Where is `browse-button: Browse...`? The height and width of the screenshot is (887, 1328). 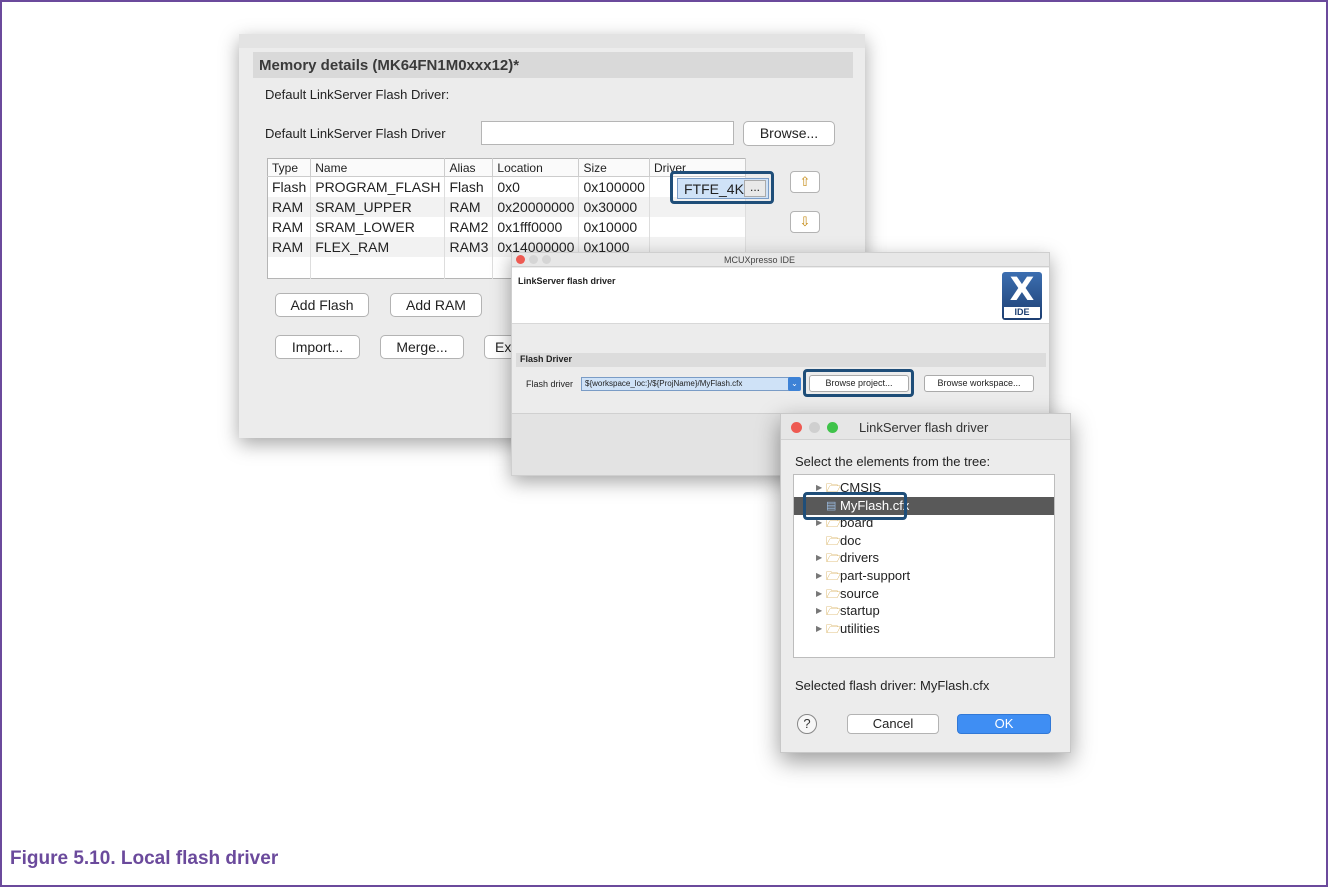
browse-button: Browse... is located at coordinates (789, 133).